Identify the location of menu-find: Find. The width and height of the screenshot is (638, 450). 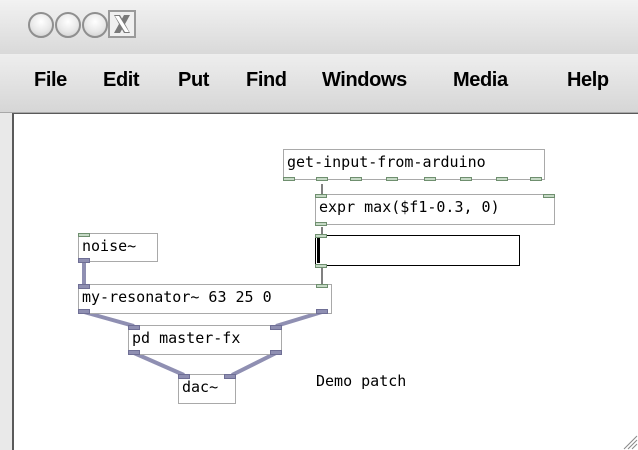
(266, 82).